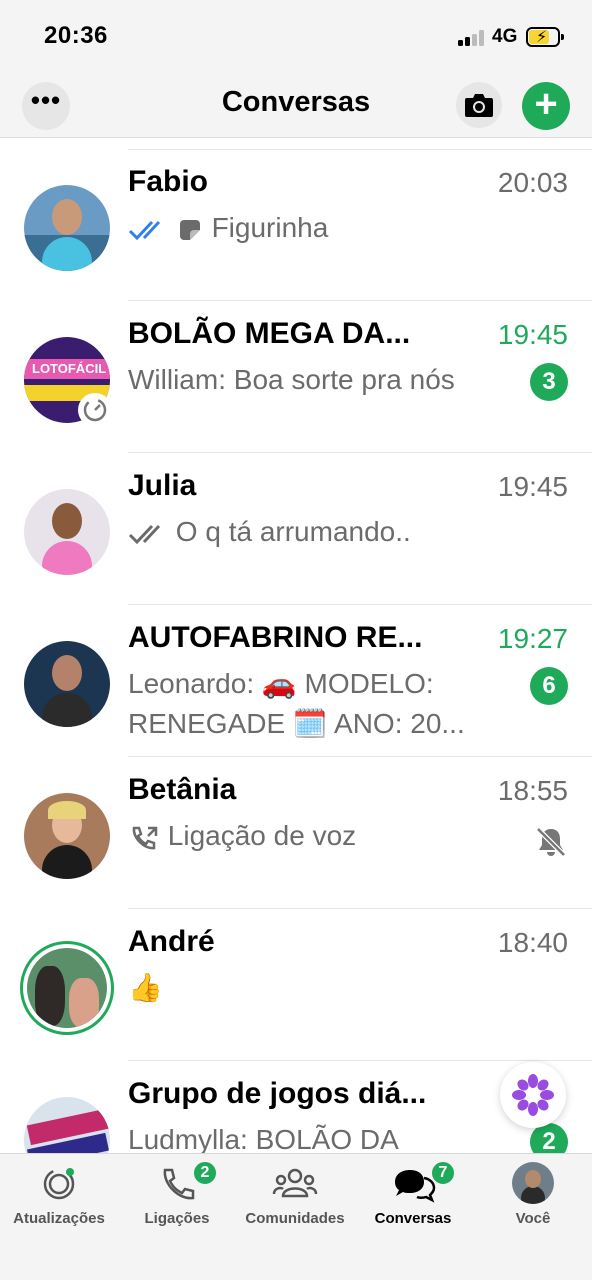  Describe the element at coordinates (545, 37) in the screenshot. I see `battery-icon: ⚡` at that location.